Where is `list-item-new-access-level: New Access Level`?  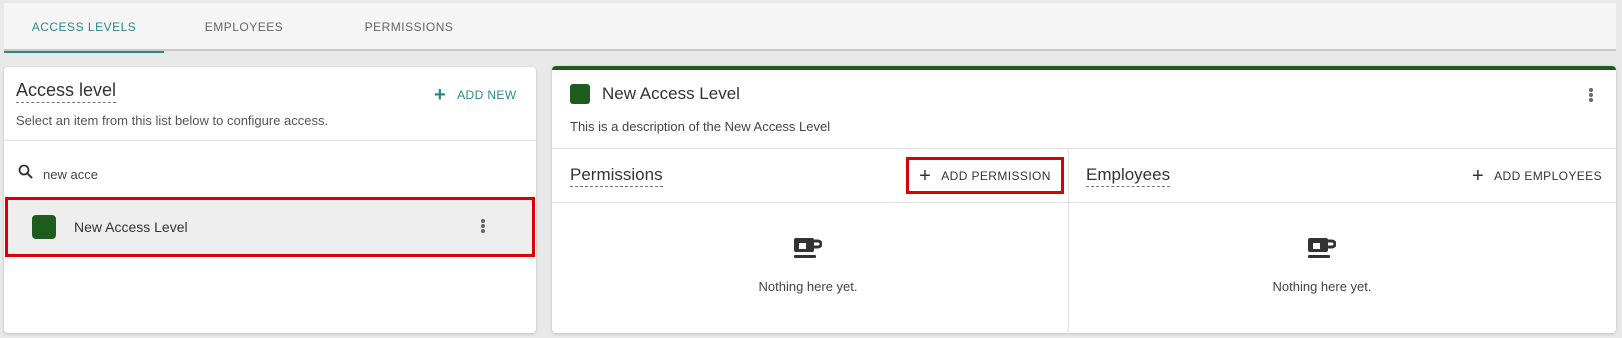
list-item-new-access-level: New Access Level is located at coordinates (270, 227).